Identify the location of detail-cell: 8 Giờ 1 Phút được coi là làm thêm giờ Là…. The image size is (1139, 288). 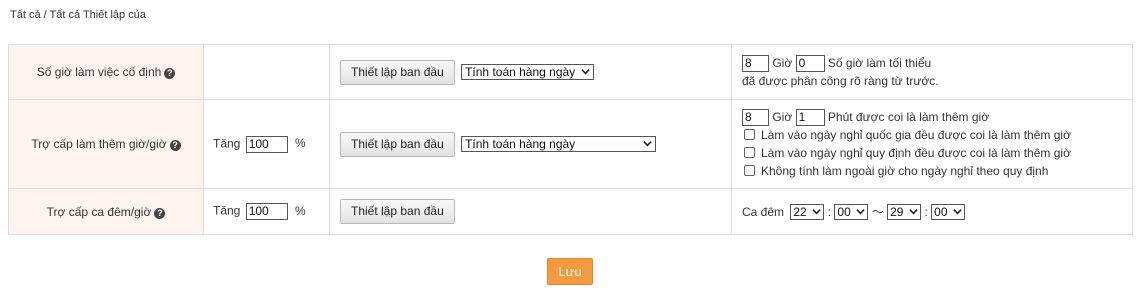
(932, 144).